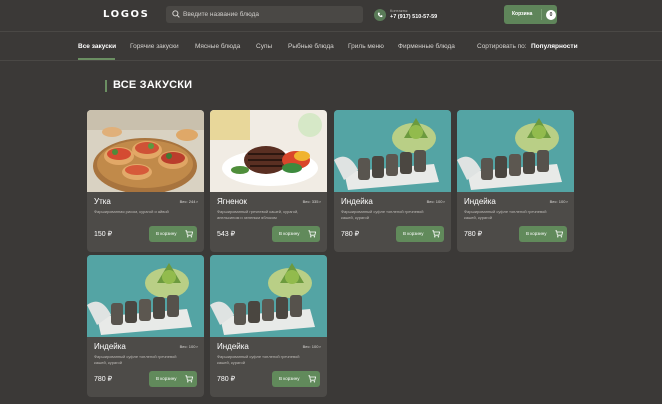 This screenshot has height=404, width=662. Describe the element at coordinates (399, 10) in the screenshot. I see `contacts-label: Контакты:` at that location.